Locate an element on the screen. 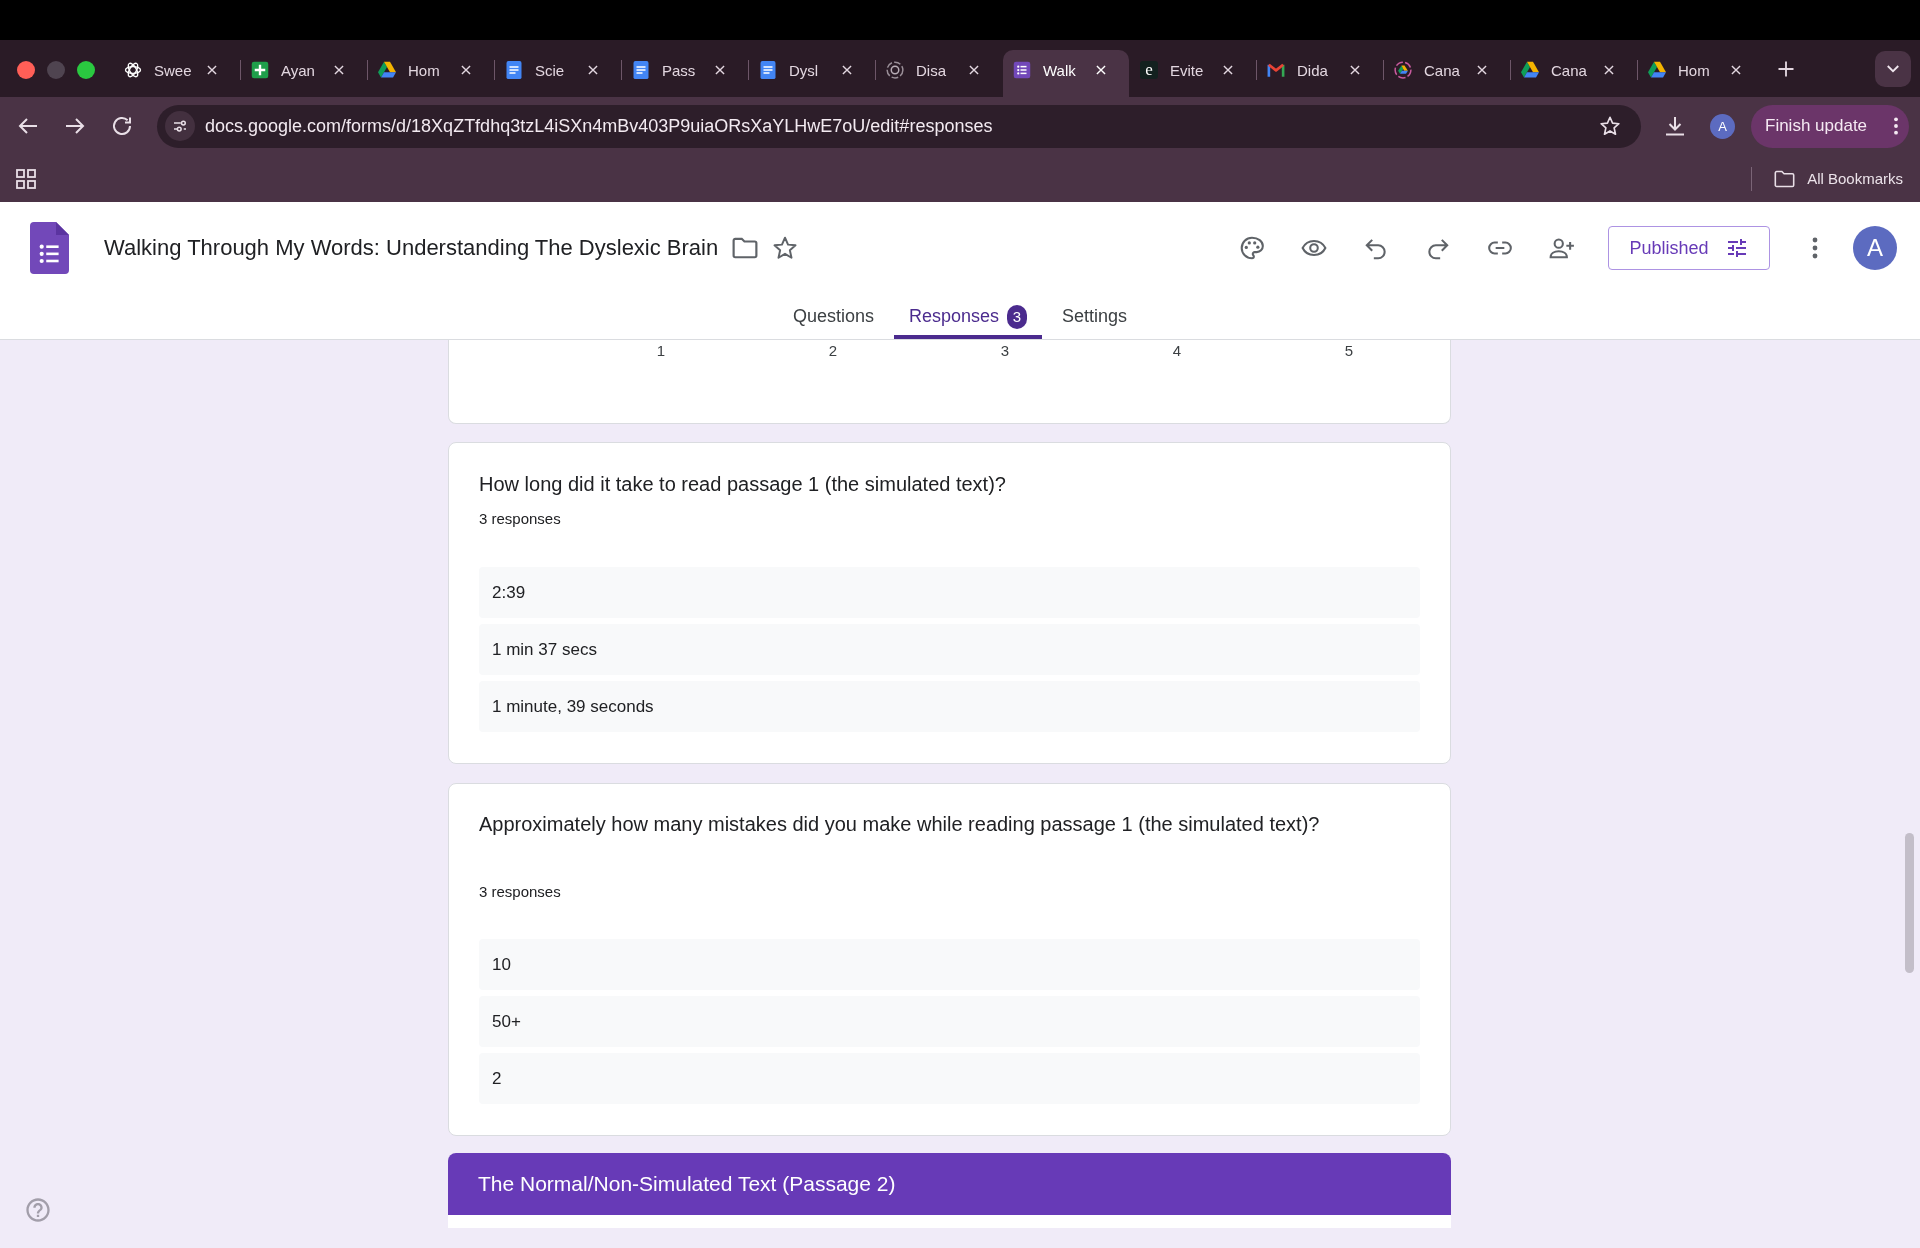  window-zoom-icon is located at coordinates (86, 70).